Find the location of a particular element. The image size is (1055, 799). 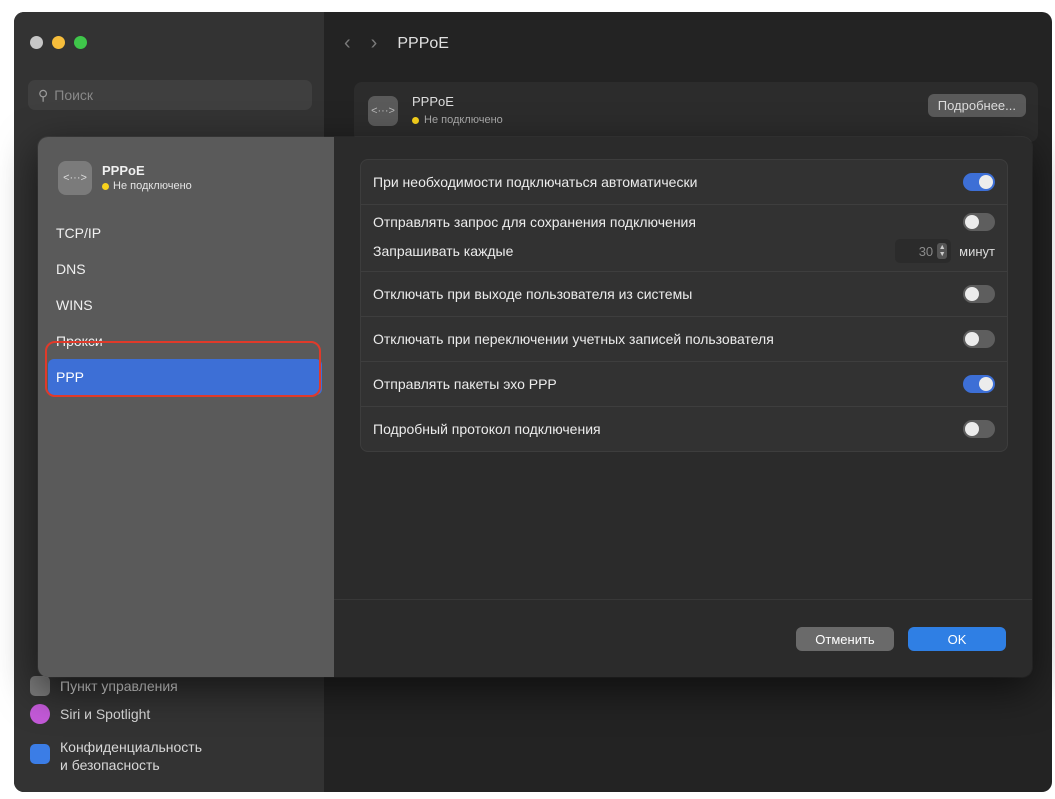

sheet-nav: TCP/IP DNS WINS Прокси PPP is located at coordinates (185, 305).